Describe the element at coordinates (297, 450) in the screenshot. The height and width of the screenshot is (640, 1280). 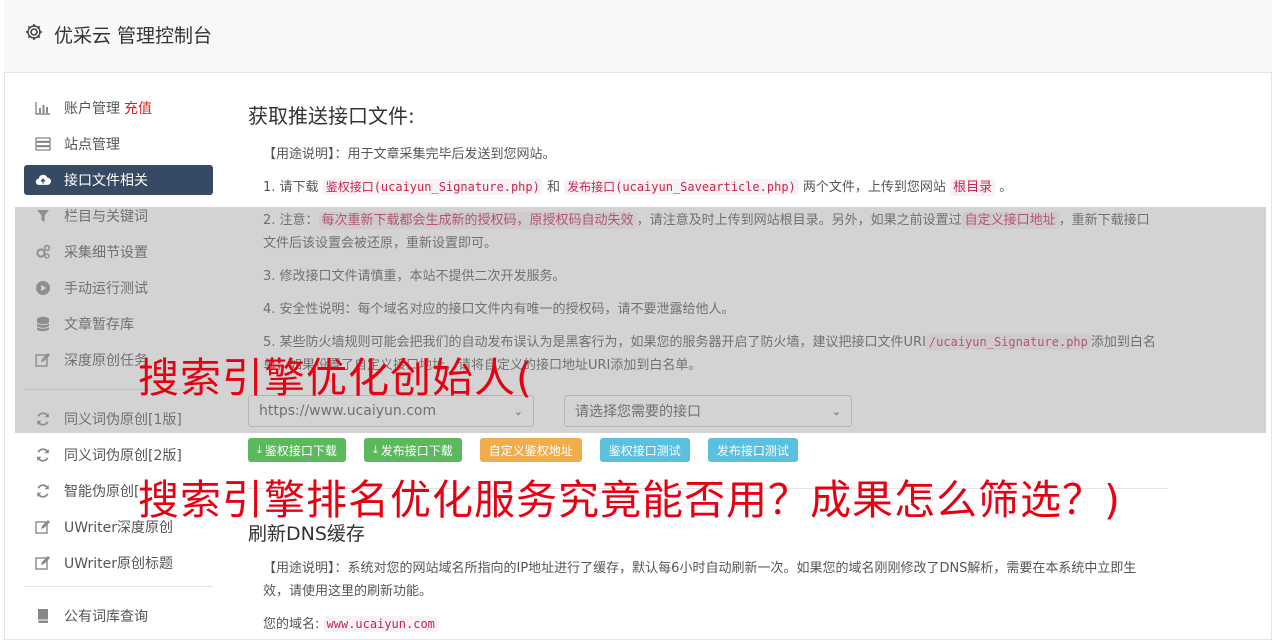
I see `download-signature-button: ⤓ 鉴权接口下载` at that location.